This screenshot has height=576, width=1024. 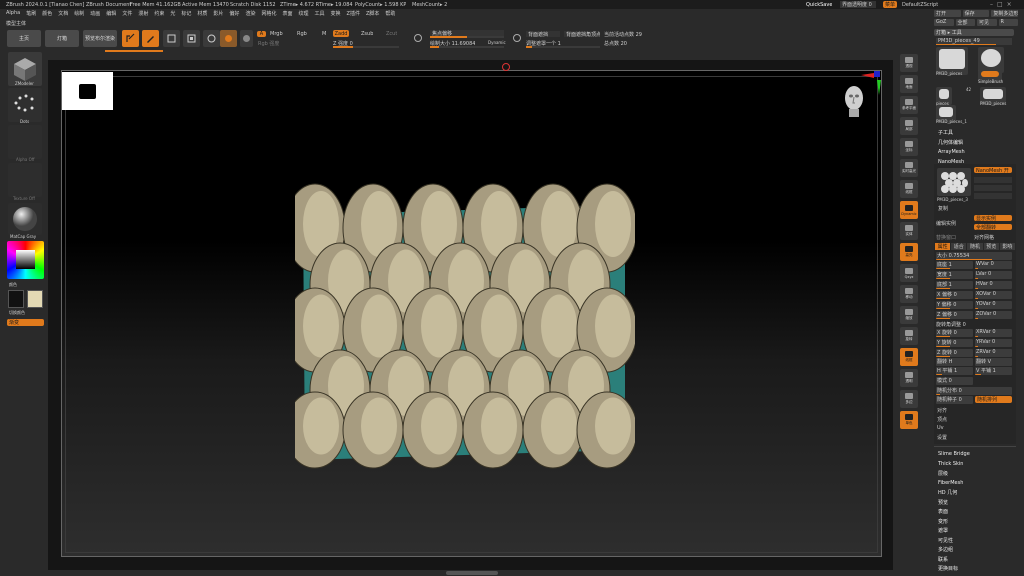 What do you see at coordinates (25, 260) in the screenshot?
I see `color-picker` at bounding box center [25, 260].